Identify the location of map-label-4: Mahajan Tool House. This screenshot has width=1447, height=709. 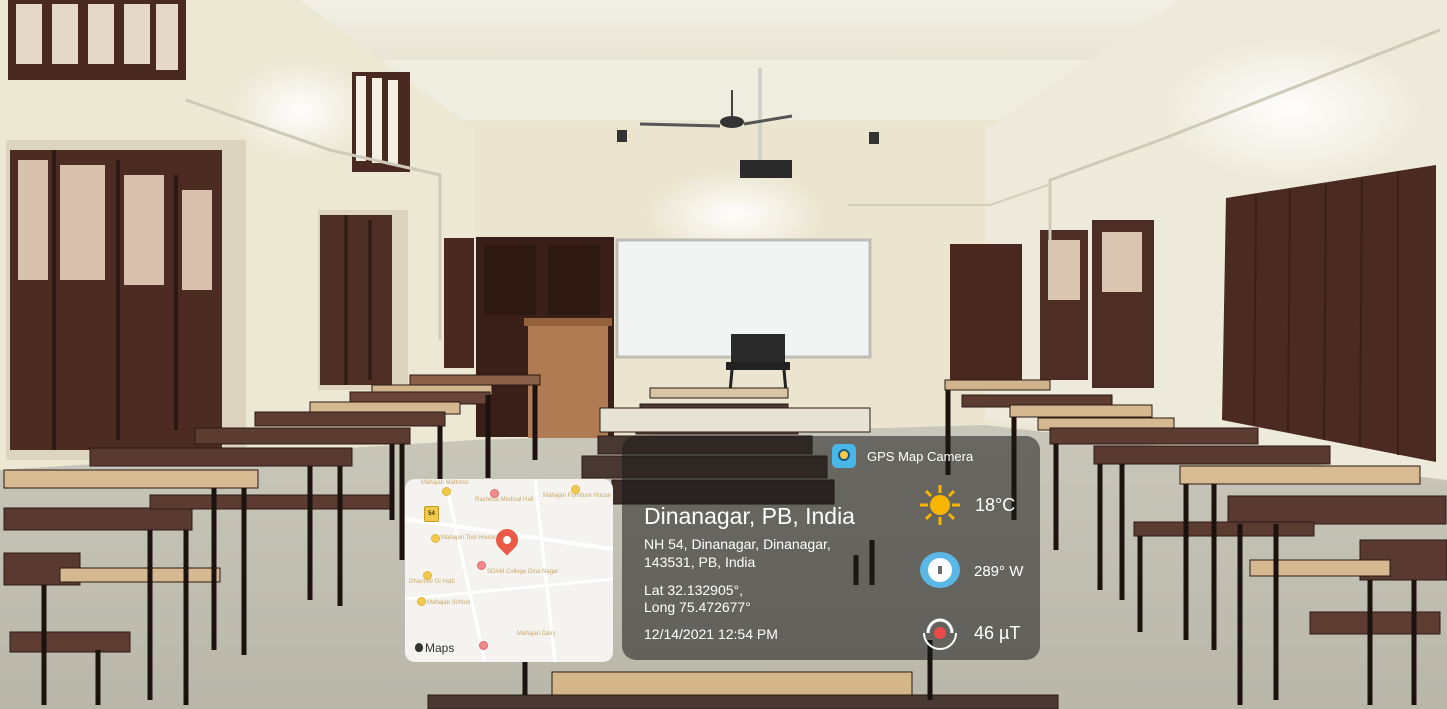
(468, 538).